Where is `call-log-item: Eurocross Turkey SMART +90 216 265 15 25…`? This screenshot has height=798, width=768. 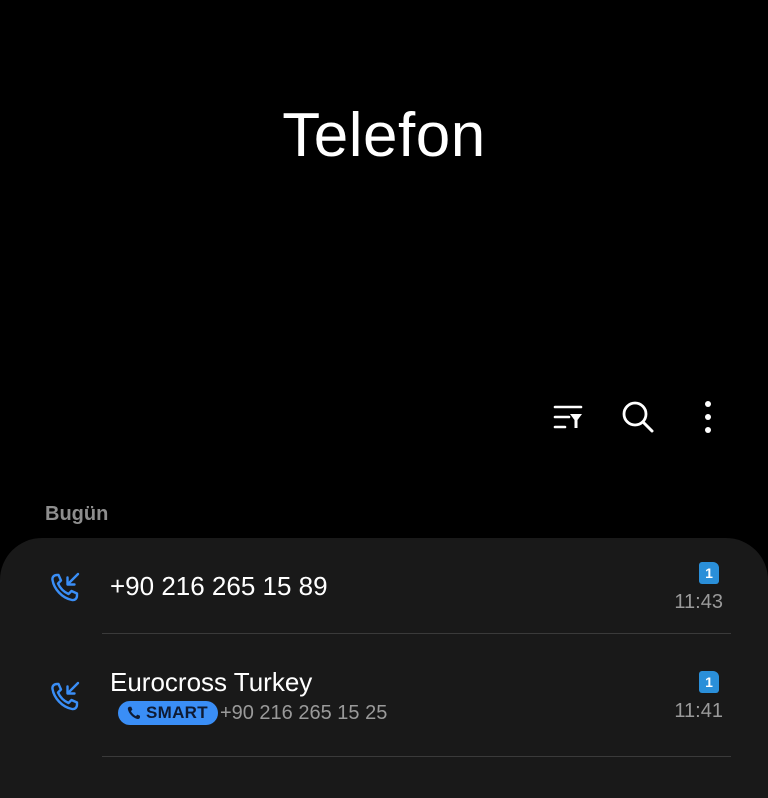 call-log-item: Eurocross Turkey SMART +90 216 265 15 25… is located at coordinates (384, 683).